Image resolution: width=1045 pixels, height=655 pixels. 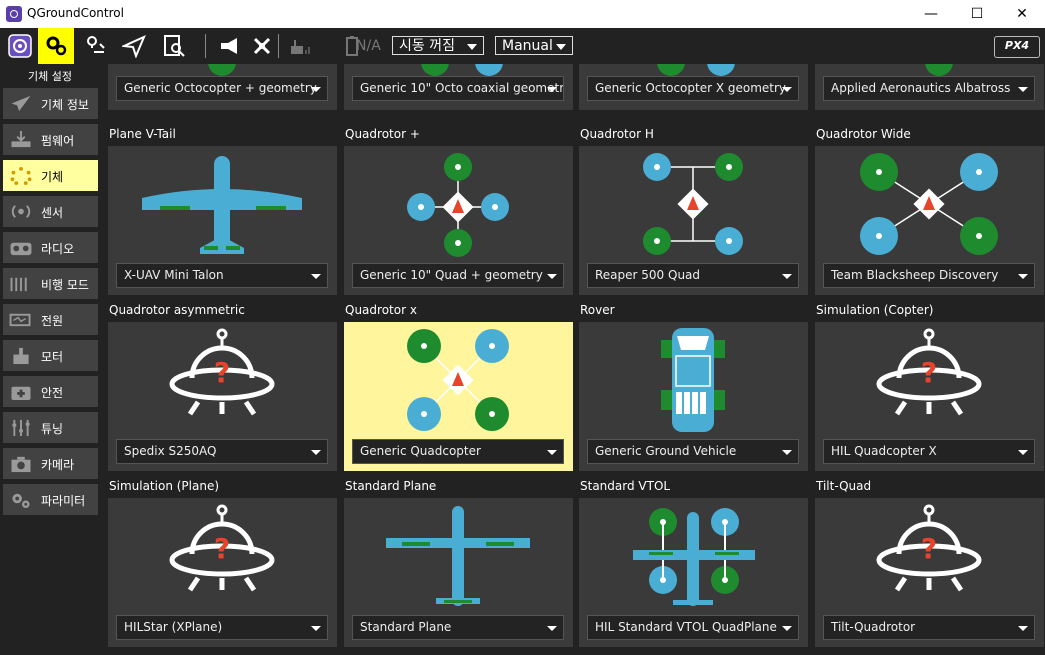 What do you see at coordinates (299, 46) in the screenshot?
I see `rc-rssi-icon` at bounding box center [299, 46].